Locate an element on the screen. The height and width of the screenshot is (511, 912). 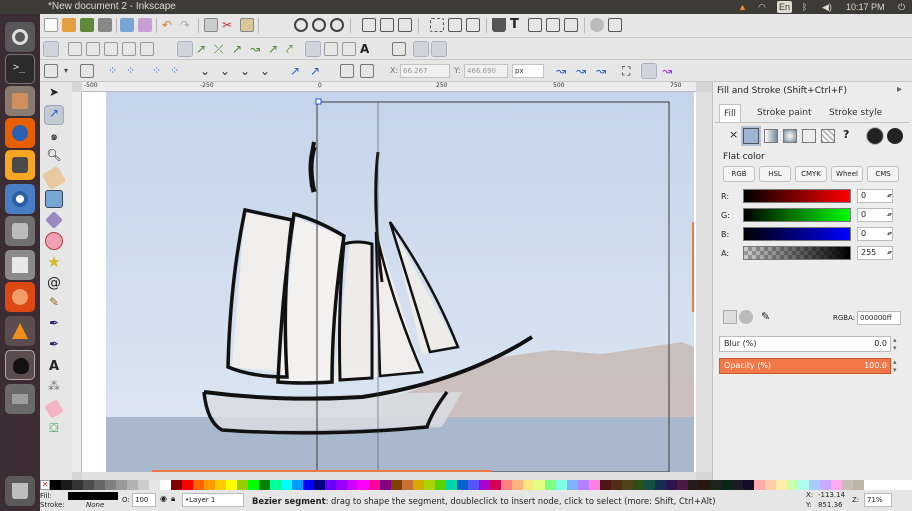
delete-segment-icon: ⁘ is located at coordinates (177, 71).